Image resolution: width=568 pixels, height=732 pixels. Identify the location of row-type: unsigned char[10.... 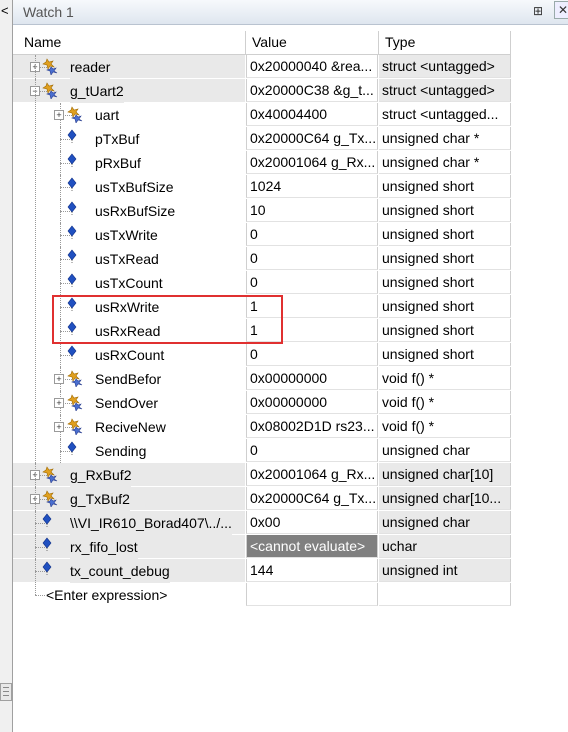
(445, 498).